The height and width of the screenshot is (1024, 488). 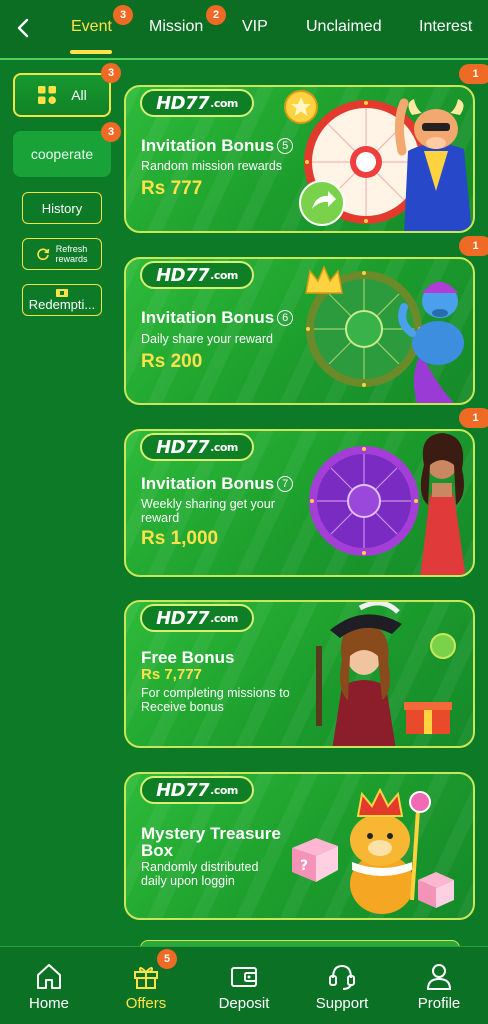 I want to click on card-title: Invitation Bonus 7, so click(x=217, y=484).